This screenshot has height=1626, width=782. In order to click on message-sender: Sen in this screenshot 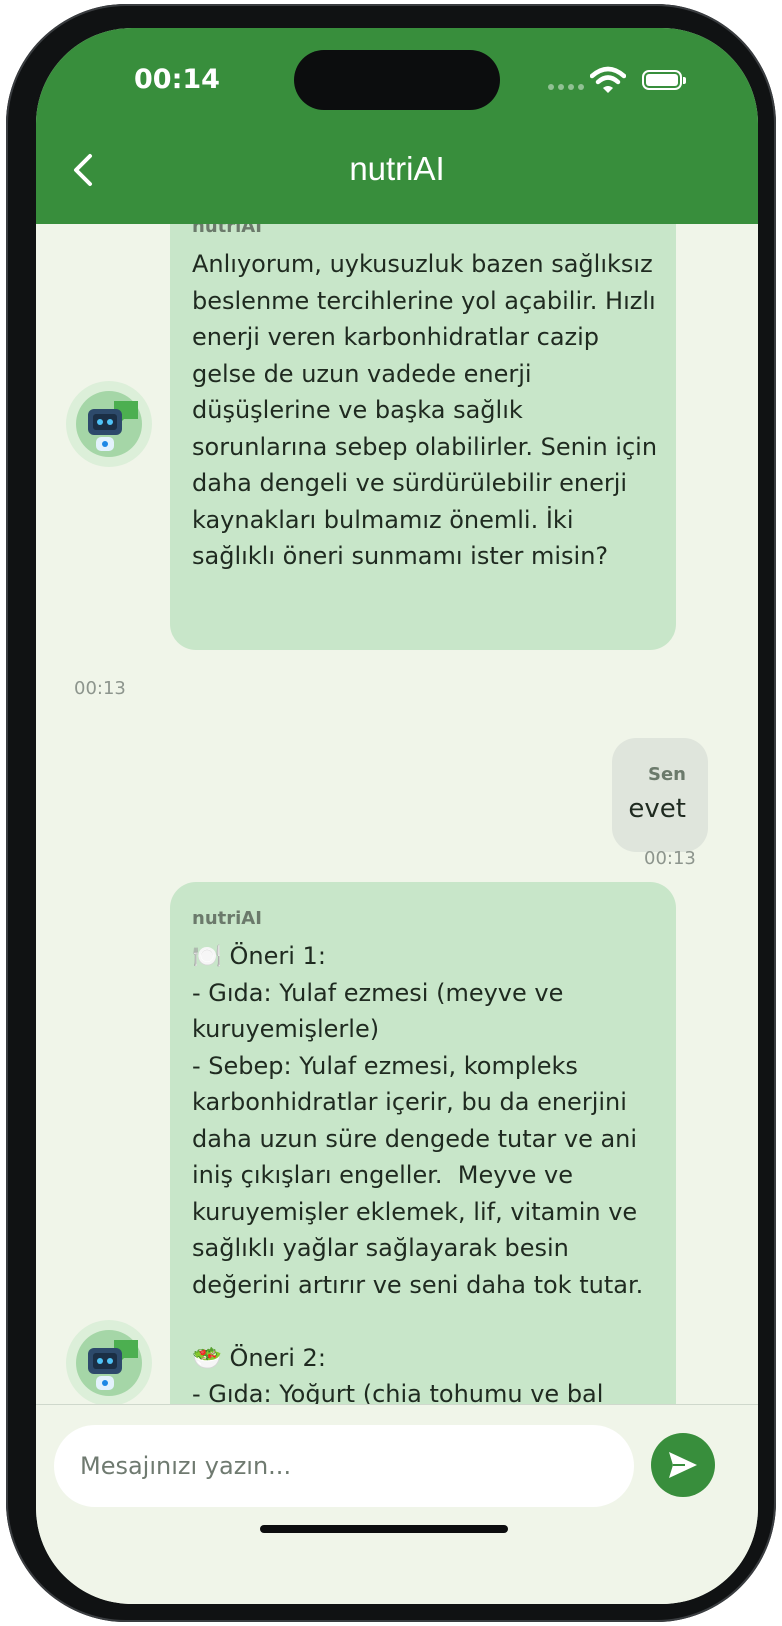, I will do `click(667, 774)`.